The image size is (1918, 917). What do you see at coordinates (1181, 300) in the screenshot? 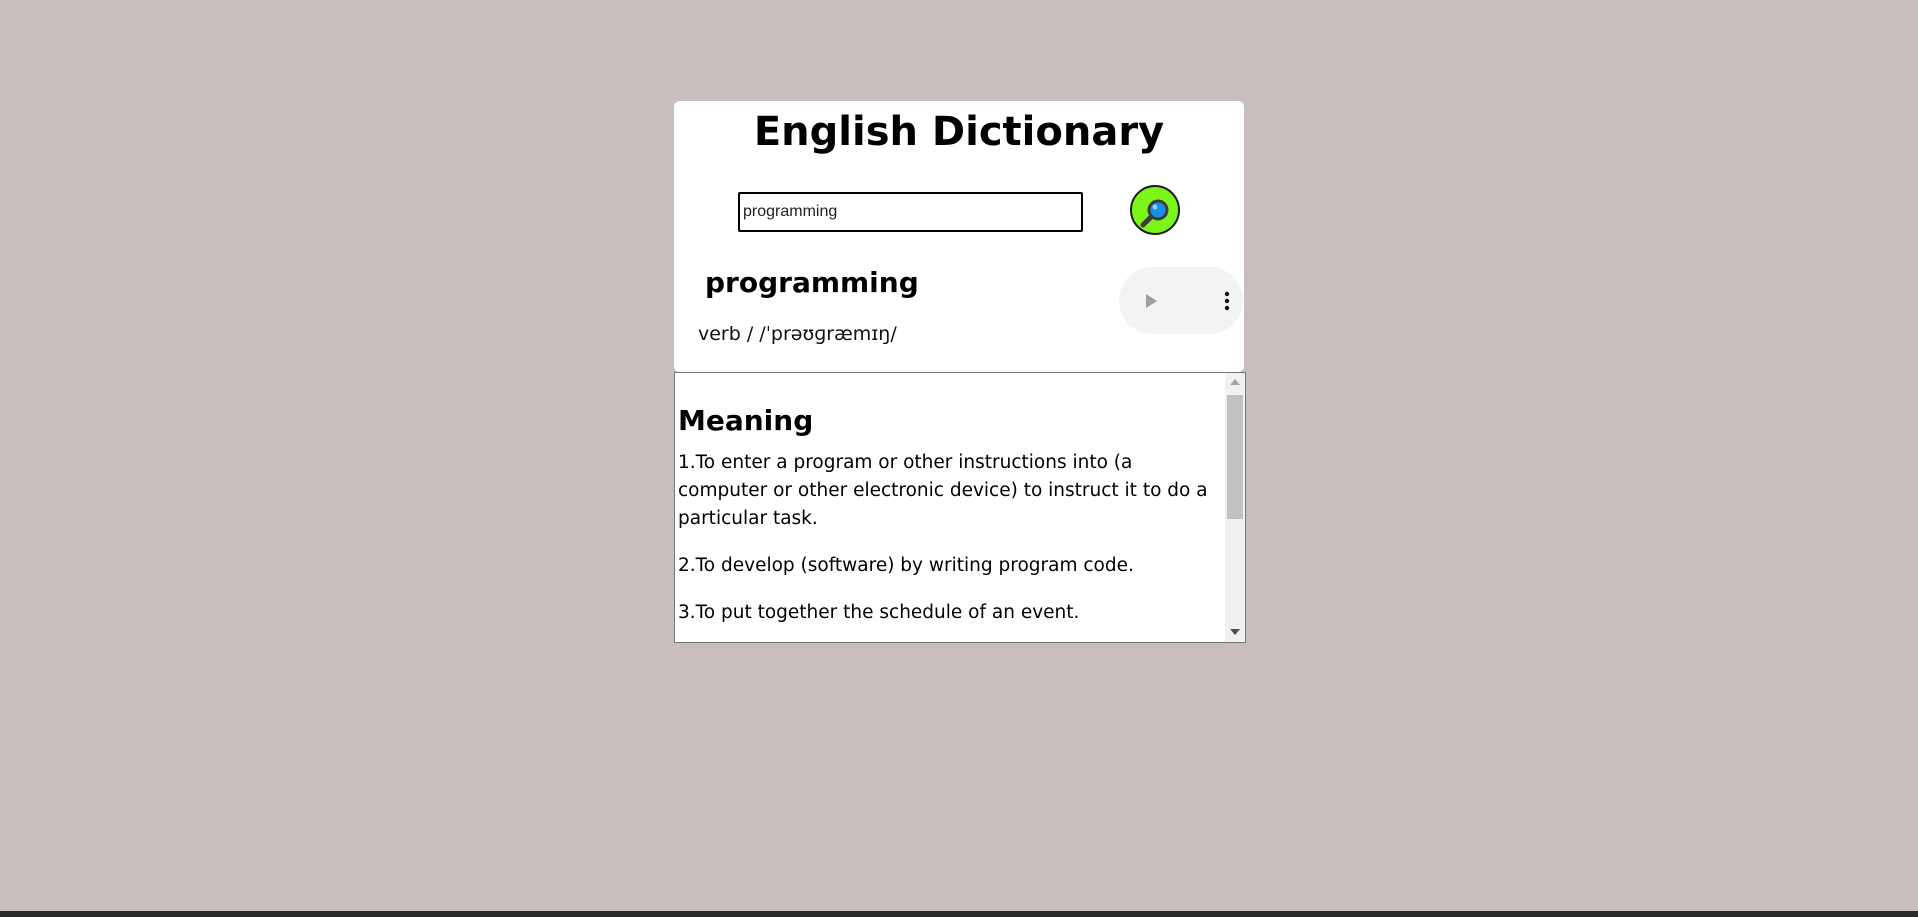
I see `audio-player` at bounding box center [1181, 300].